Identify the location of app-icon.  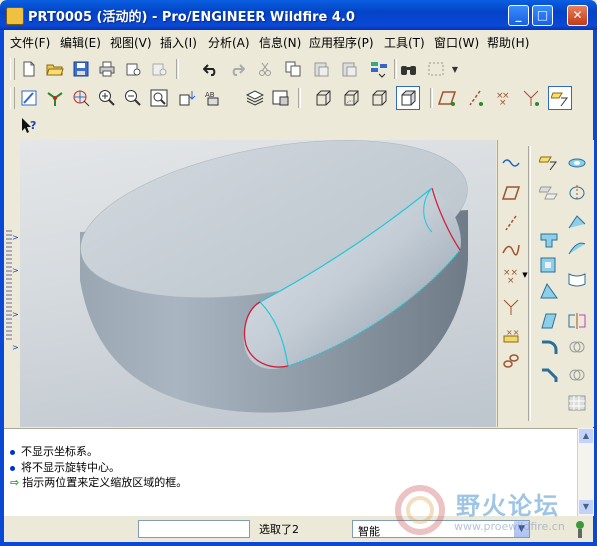
(15, 16).